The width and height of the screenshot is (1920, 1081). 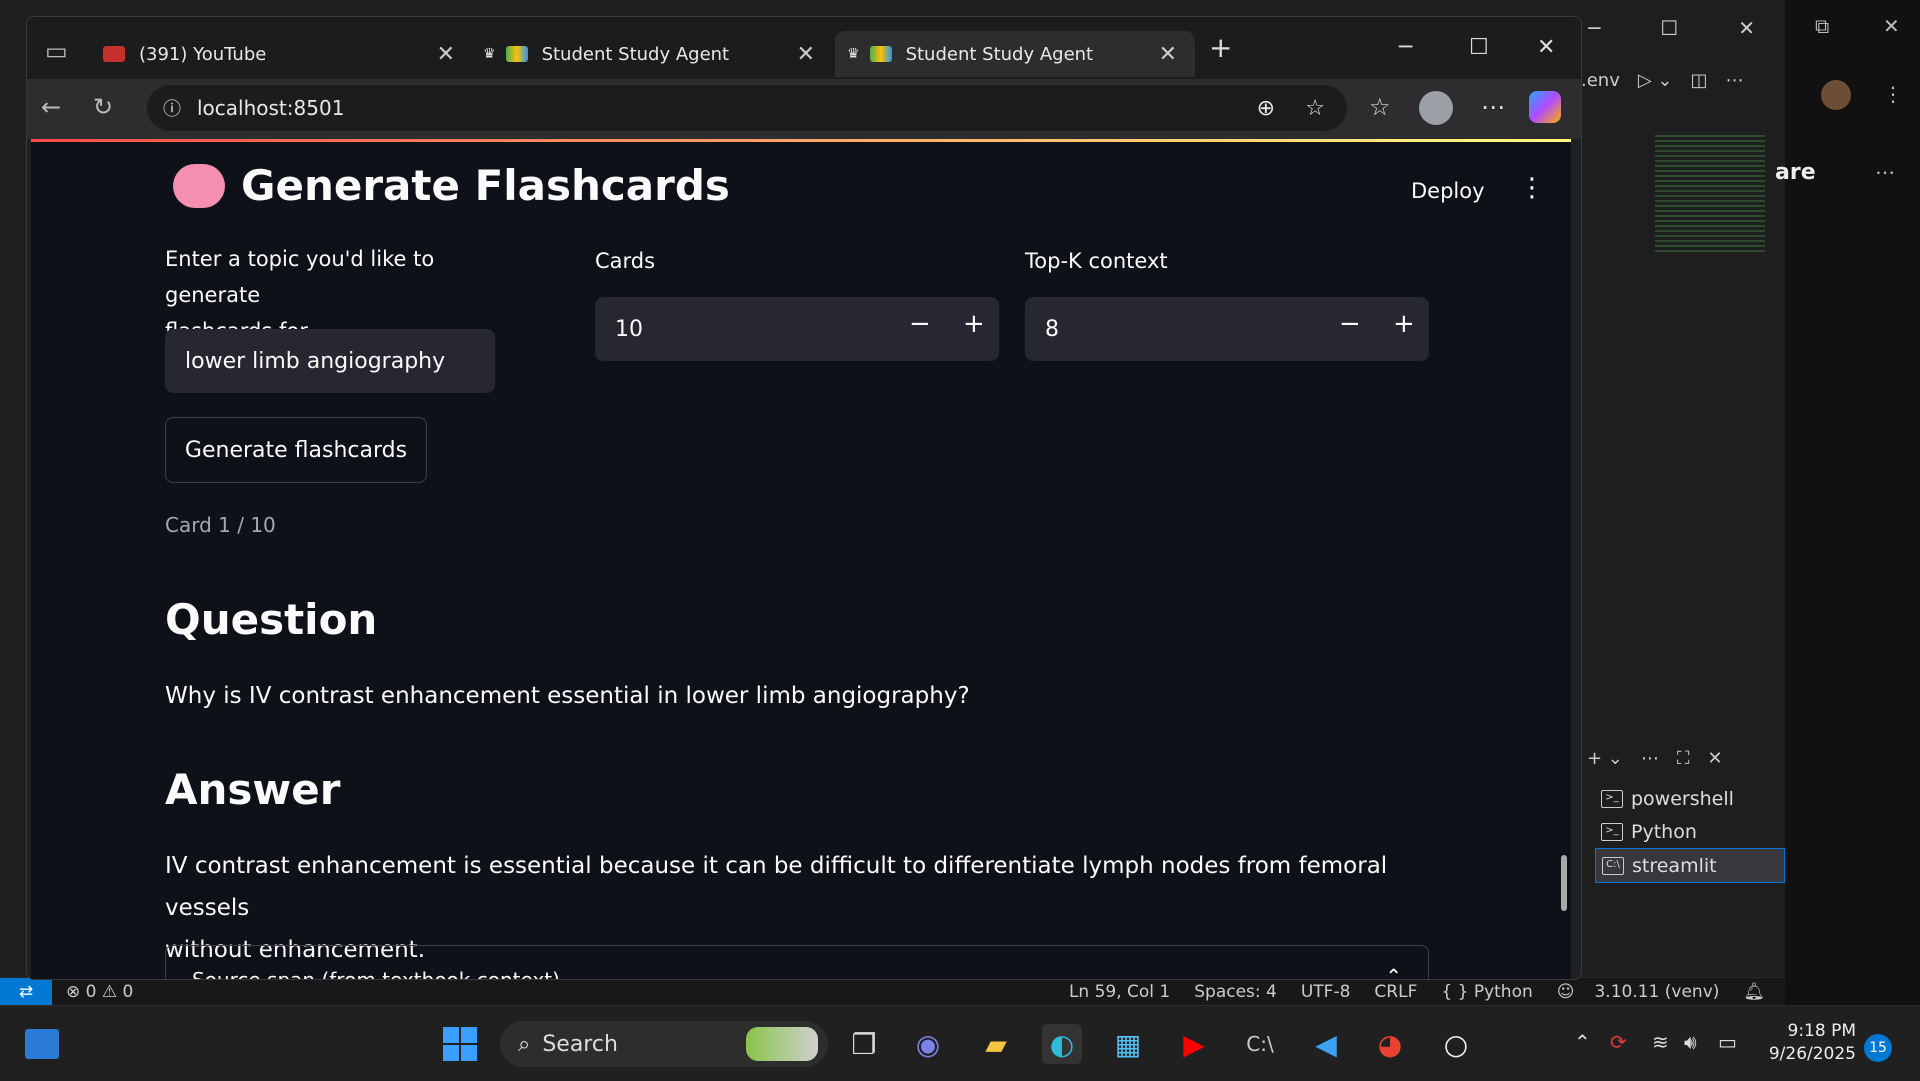 I want to click on edge-icon: ◐, so click(x=1062, y=1044).